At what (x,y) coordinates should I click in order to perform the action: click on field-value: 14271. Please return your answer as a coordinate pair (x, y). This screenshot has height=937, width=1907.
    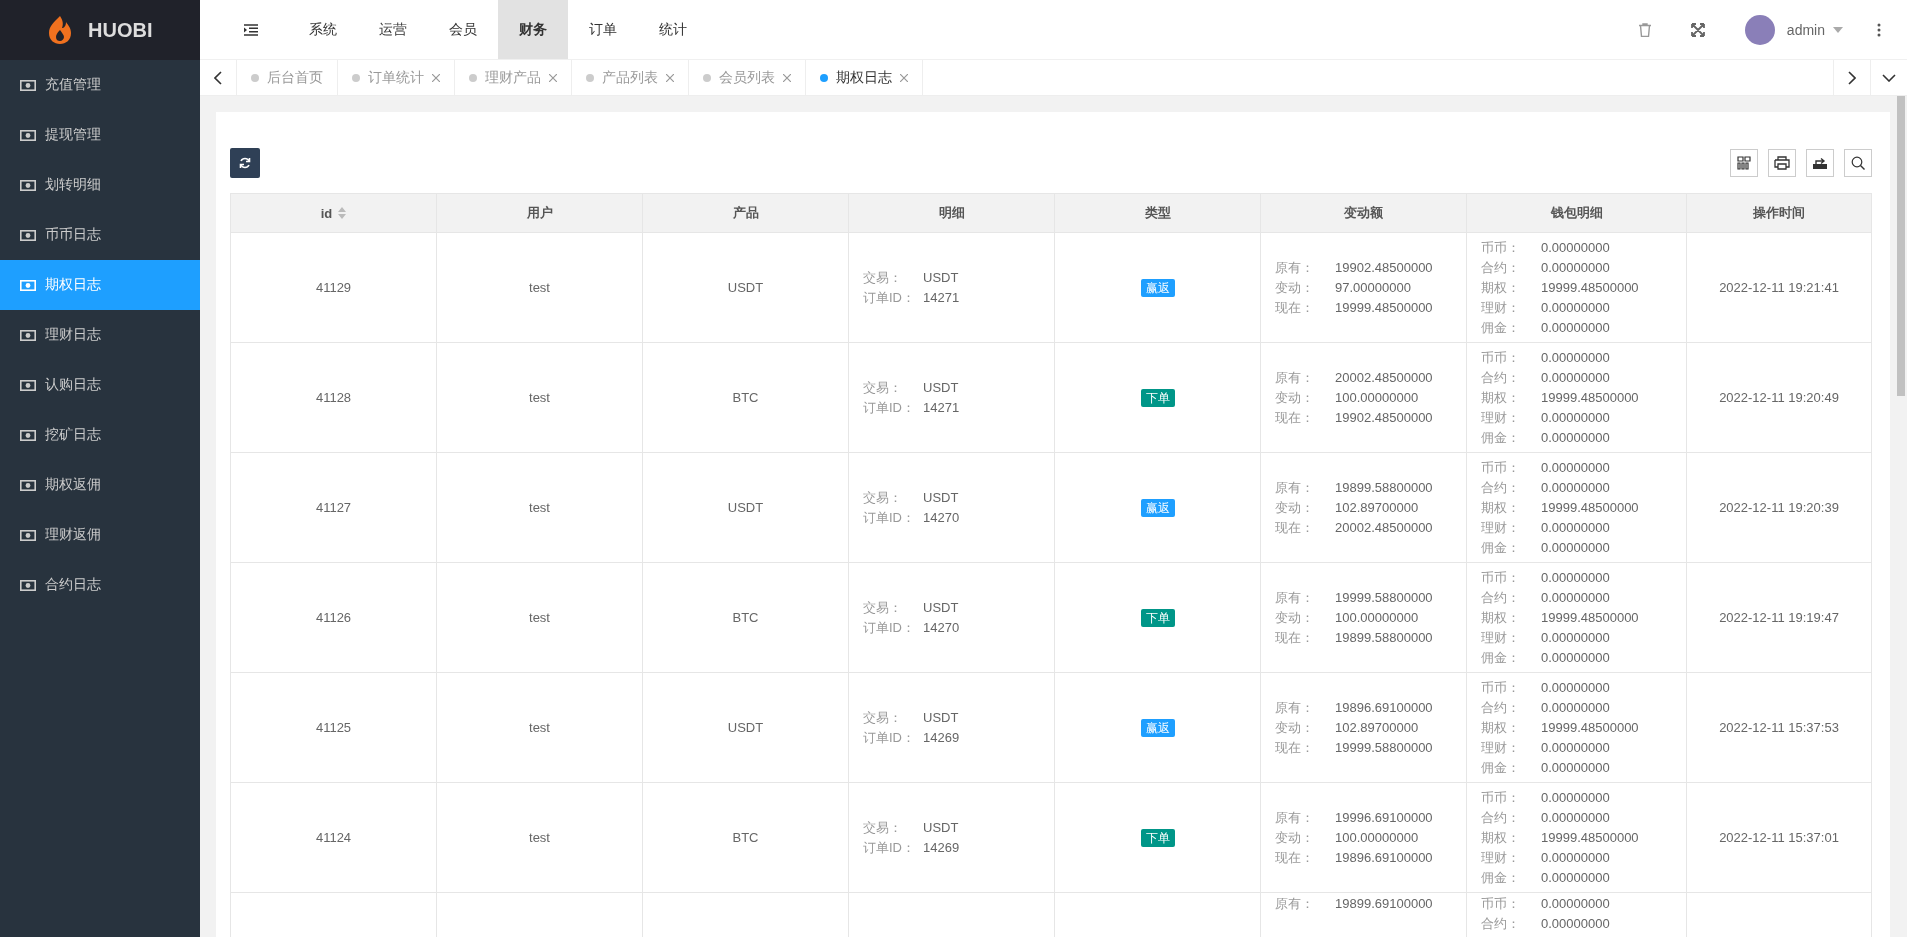
    Looking at the image, I should click on (941, 297).